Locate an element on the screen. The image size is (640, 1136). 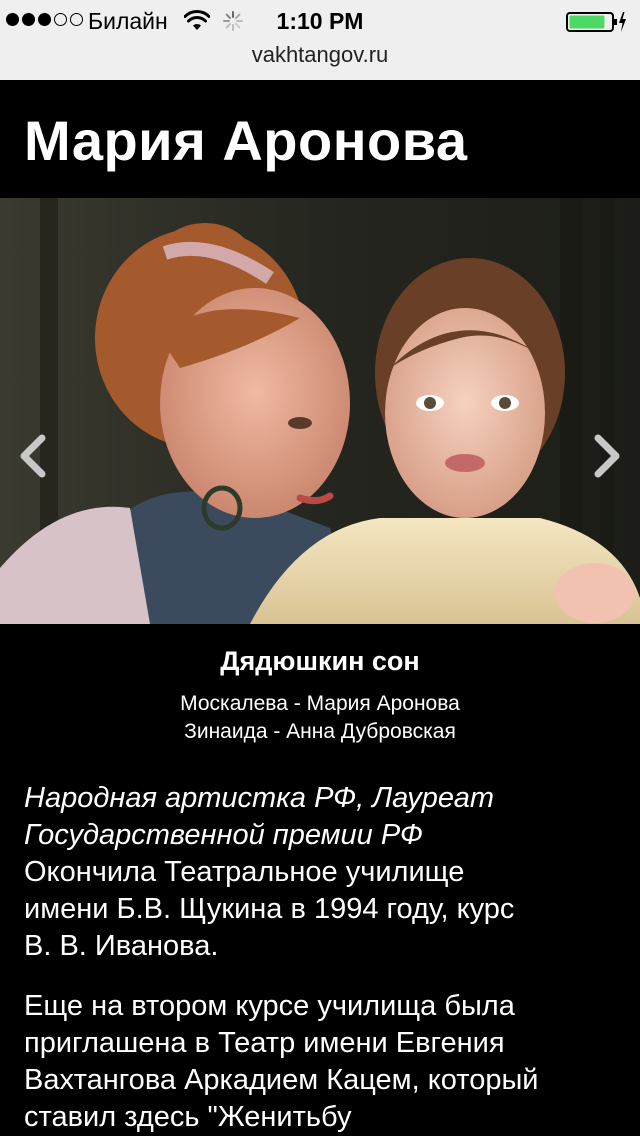
bio-title-line: Народная артистка РФ, Лауреат is located at coordinates (259, 798).